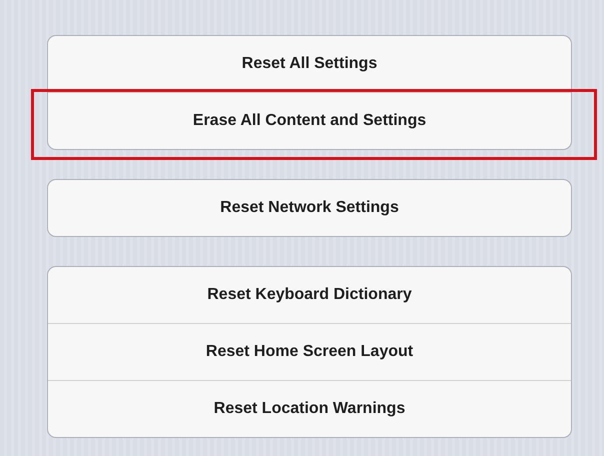 The height and width of the screenshot is (456, 604). What do you see at coordinates (309, 208) in the screenshot?
I see `reset-button: Reset Network Settings` at bounding box center [309, 208].